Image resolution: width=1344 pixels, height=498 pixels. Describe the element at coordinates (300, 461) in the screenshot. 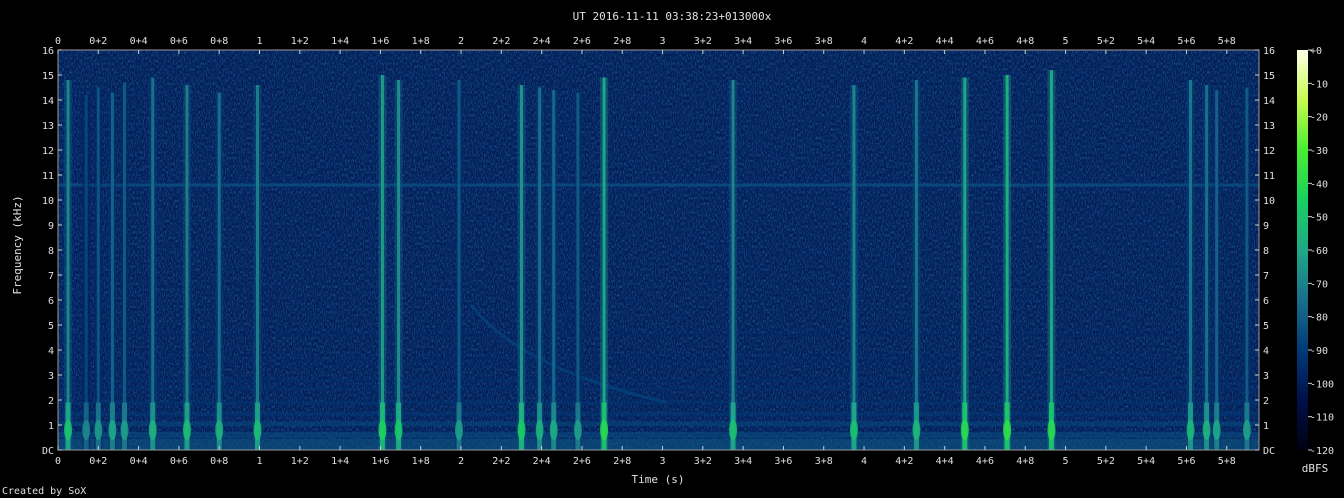

I see `x-tick-label: 1+2` at that location.